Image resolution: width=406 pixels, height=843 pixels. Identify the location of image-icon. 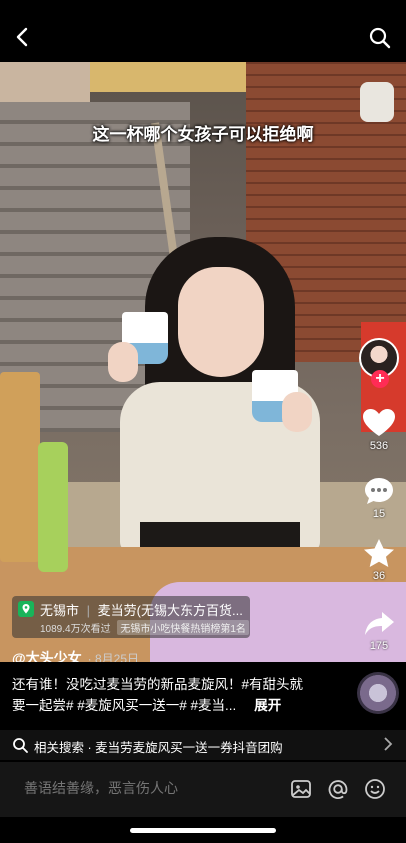
(301, 789).